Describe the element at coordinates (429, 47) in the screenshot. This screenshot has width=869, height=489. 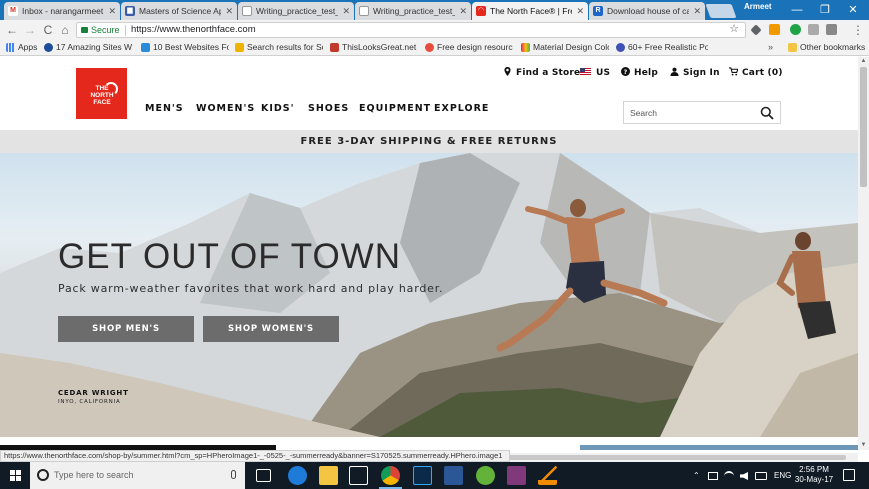
I see `site-icon` at that location.